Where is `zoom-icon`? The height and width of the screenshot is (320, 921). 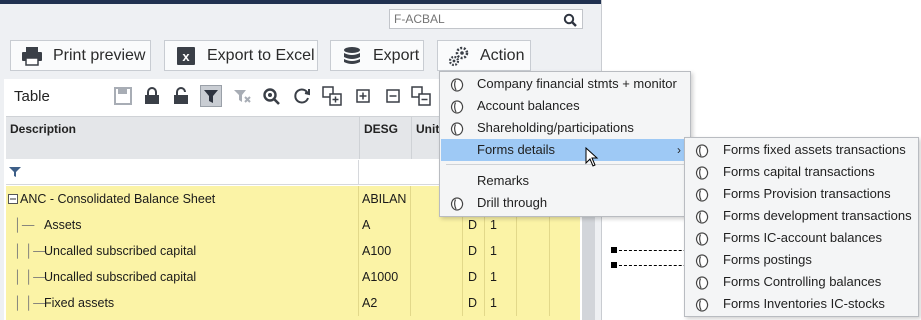 zoom-icon is located at coordinates (271, 96).